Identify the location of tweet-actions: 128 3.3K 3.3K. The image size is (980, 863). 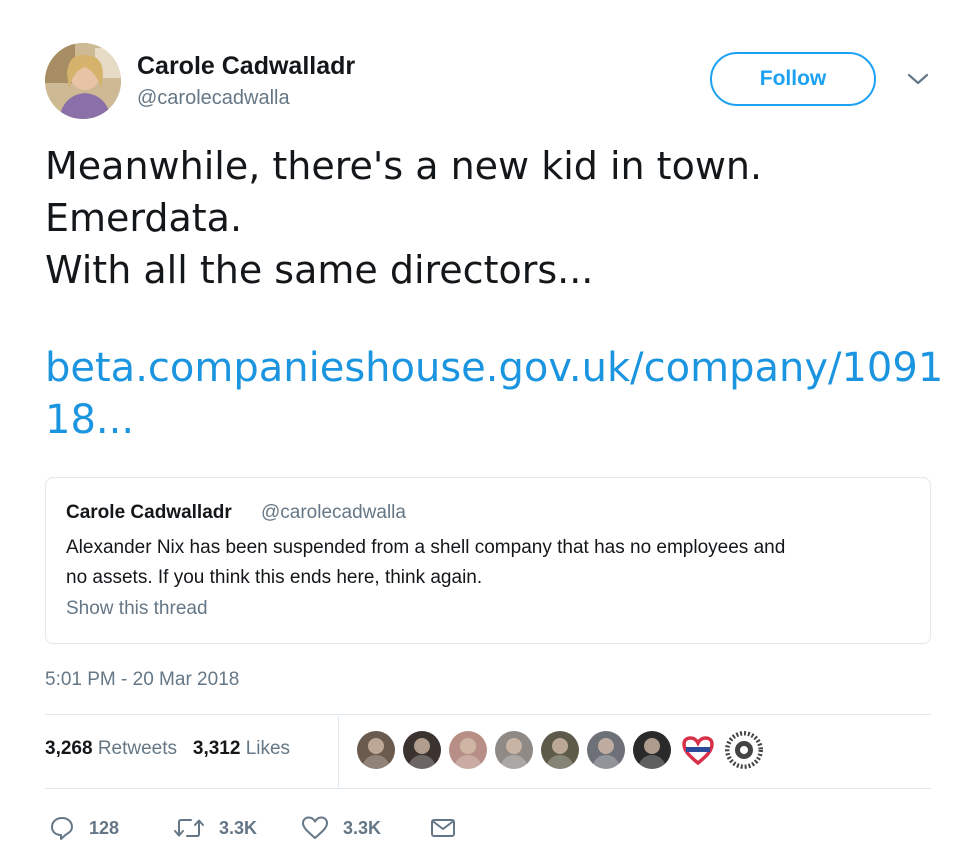
(295, 828).